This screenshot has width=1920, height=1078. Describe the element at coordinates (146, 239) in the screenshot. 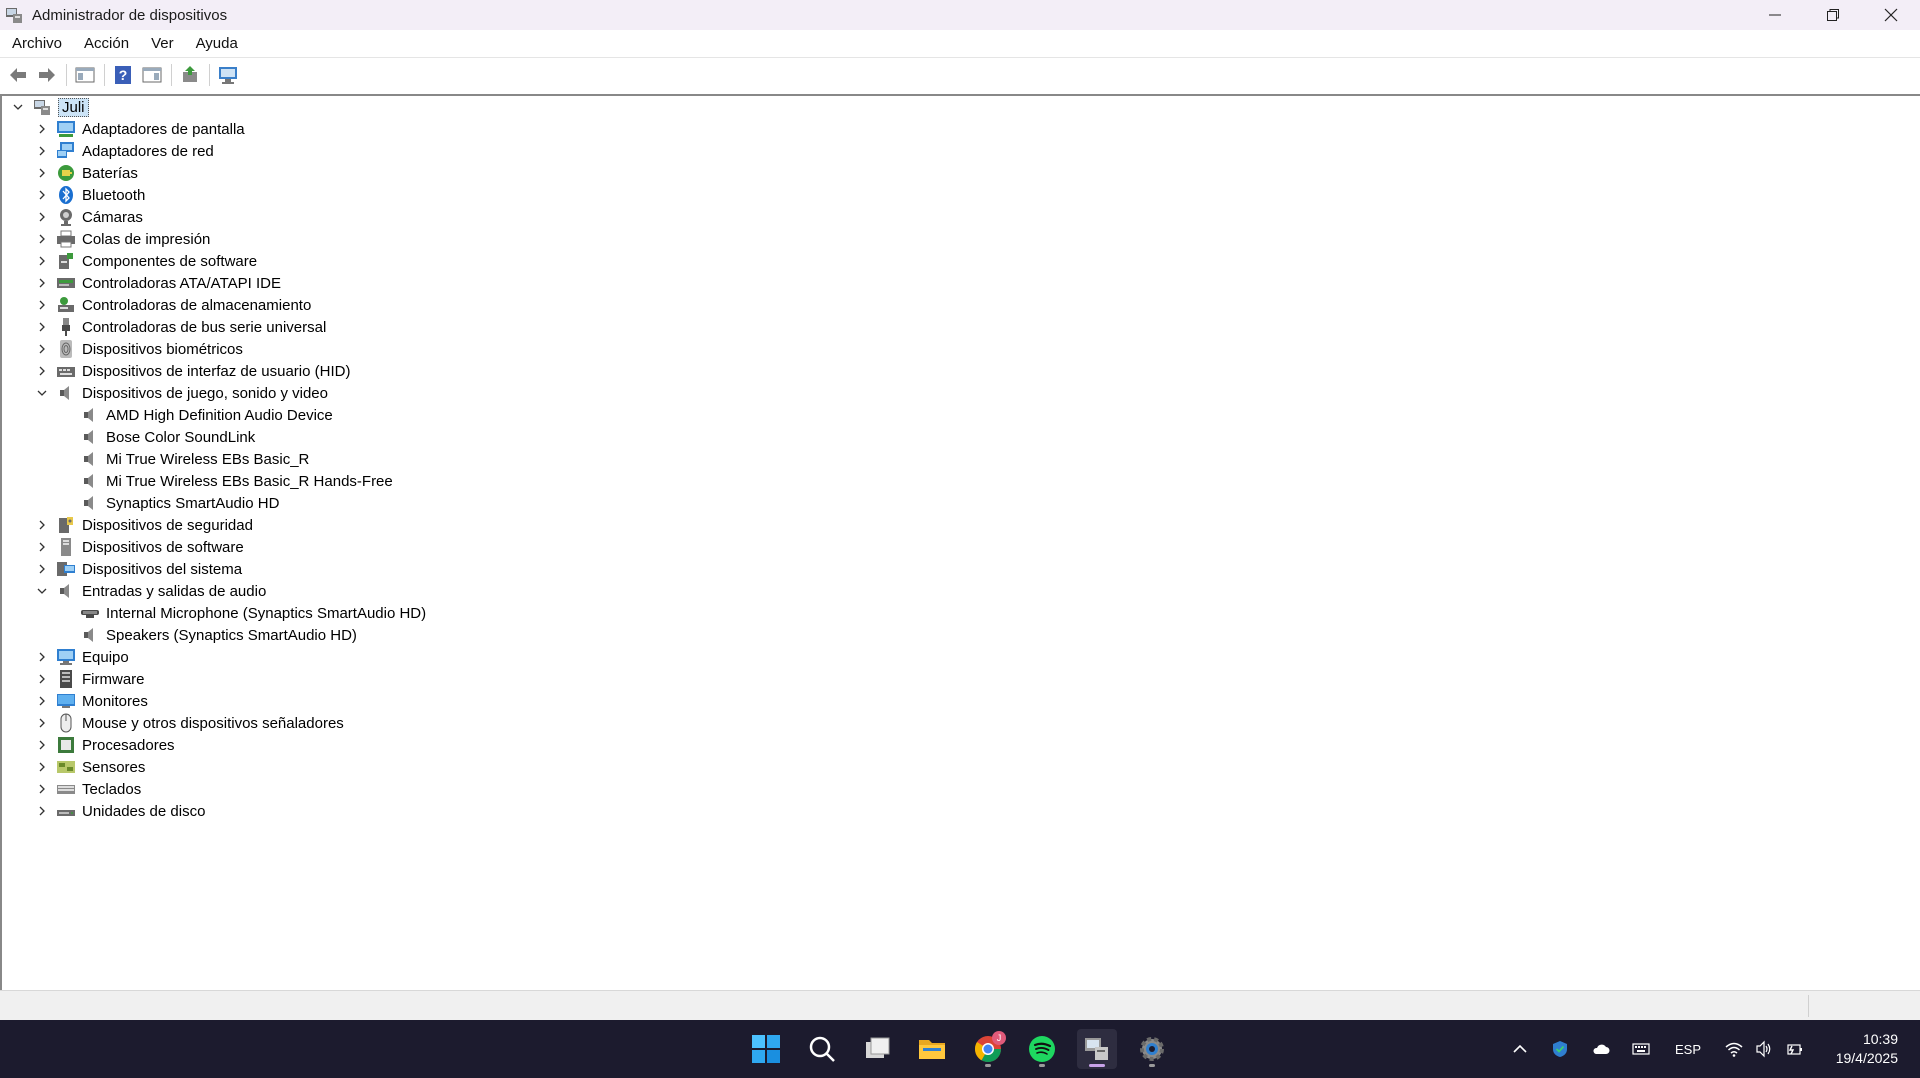

I see `tree-item-label: Colas de impresión` at that location.